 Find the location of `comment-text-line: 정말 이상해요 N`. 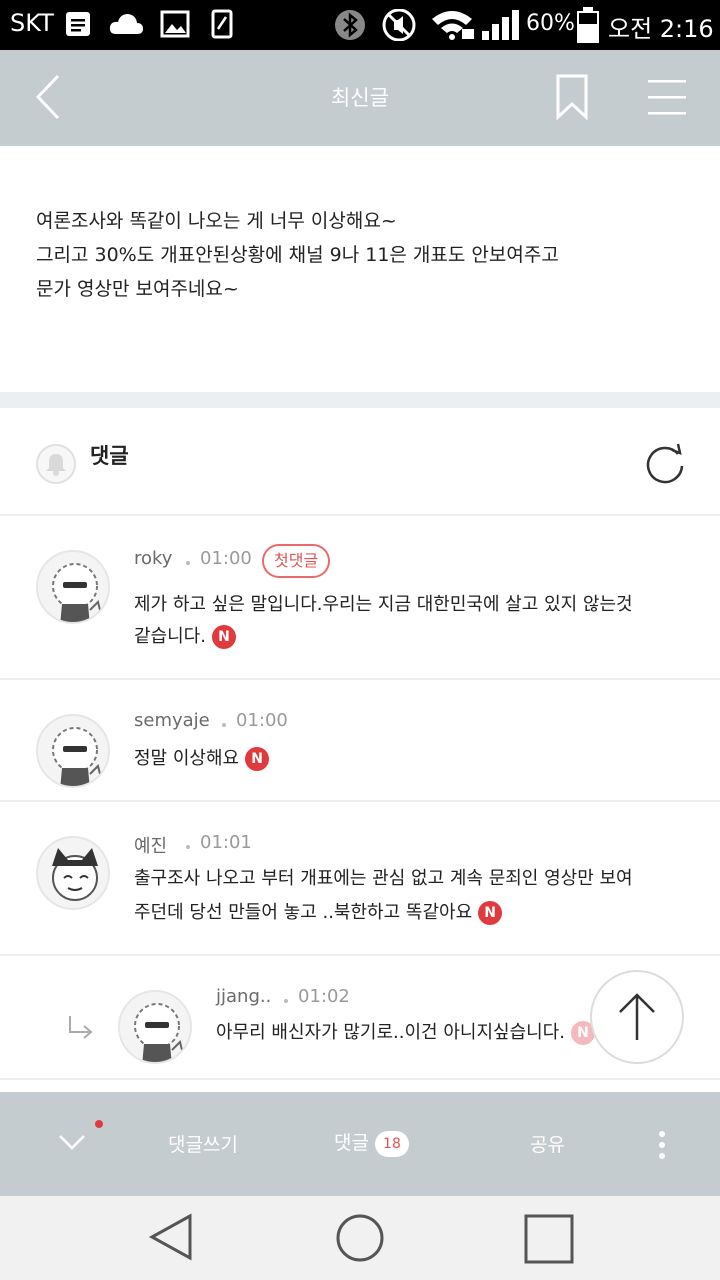

comment-text-line: 정말 이상해요 N is located at coordinates (202, 759).